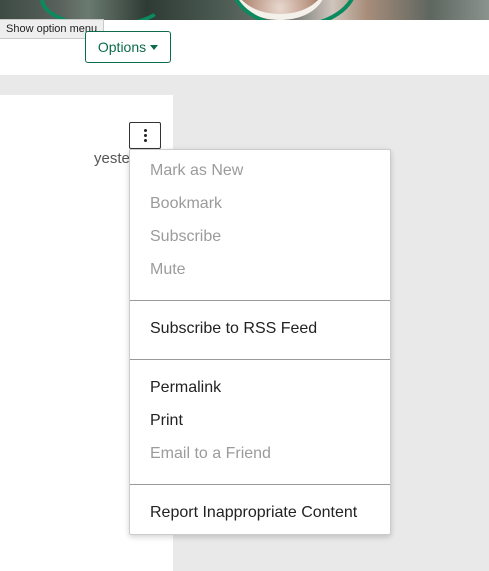 This screenshot has width=489, height=571. Describe the element at coordinates (233, 329) in the screenshot. I see `menu-item-subscribe-rss: Subscribe to RSS Feed` at that location.